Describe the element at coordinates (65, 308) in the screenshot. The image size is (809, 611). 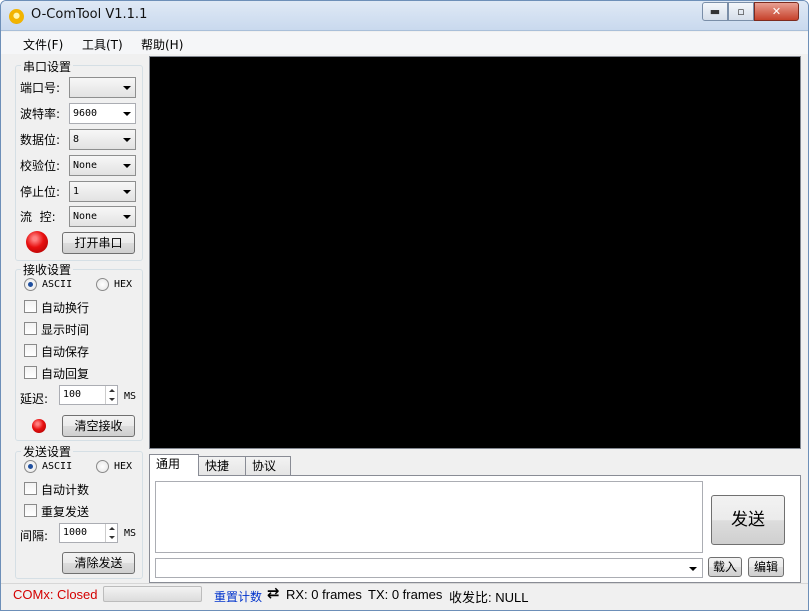
I see `auto-newline-label: 自动换行` at that location.